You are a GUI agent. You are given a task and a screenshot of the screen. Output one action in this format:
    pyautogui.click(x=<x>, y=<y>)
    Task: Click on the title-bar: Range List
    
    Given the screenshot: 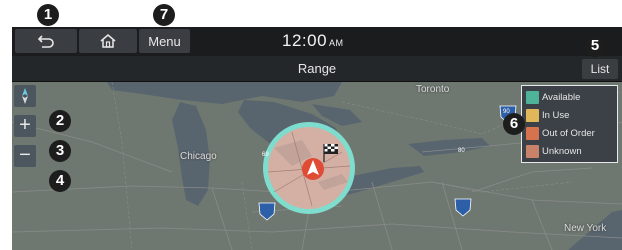 What is the action you would take?
    pyautogui.click(x=317, y=69)
    